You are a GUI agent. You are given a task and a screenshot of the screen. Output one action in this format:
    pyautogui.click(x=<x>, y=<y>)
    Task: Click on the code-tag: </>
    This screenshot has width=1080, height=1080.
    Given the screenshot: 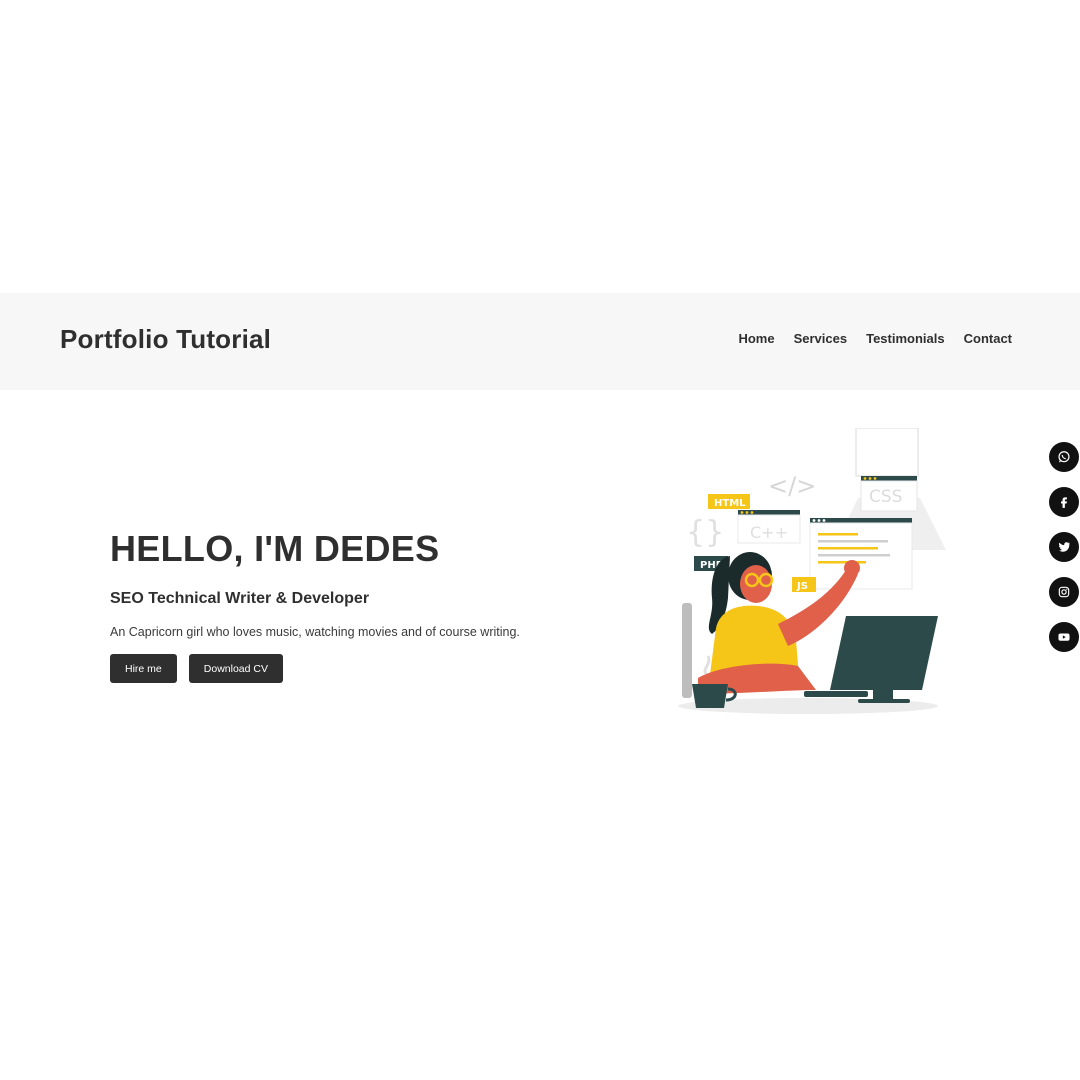 What is the action you would take?
    pyautogui.click(x=792, y=486)
    